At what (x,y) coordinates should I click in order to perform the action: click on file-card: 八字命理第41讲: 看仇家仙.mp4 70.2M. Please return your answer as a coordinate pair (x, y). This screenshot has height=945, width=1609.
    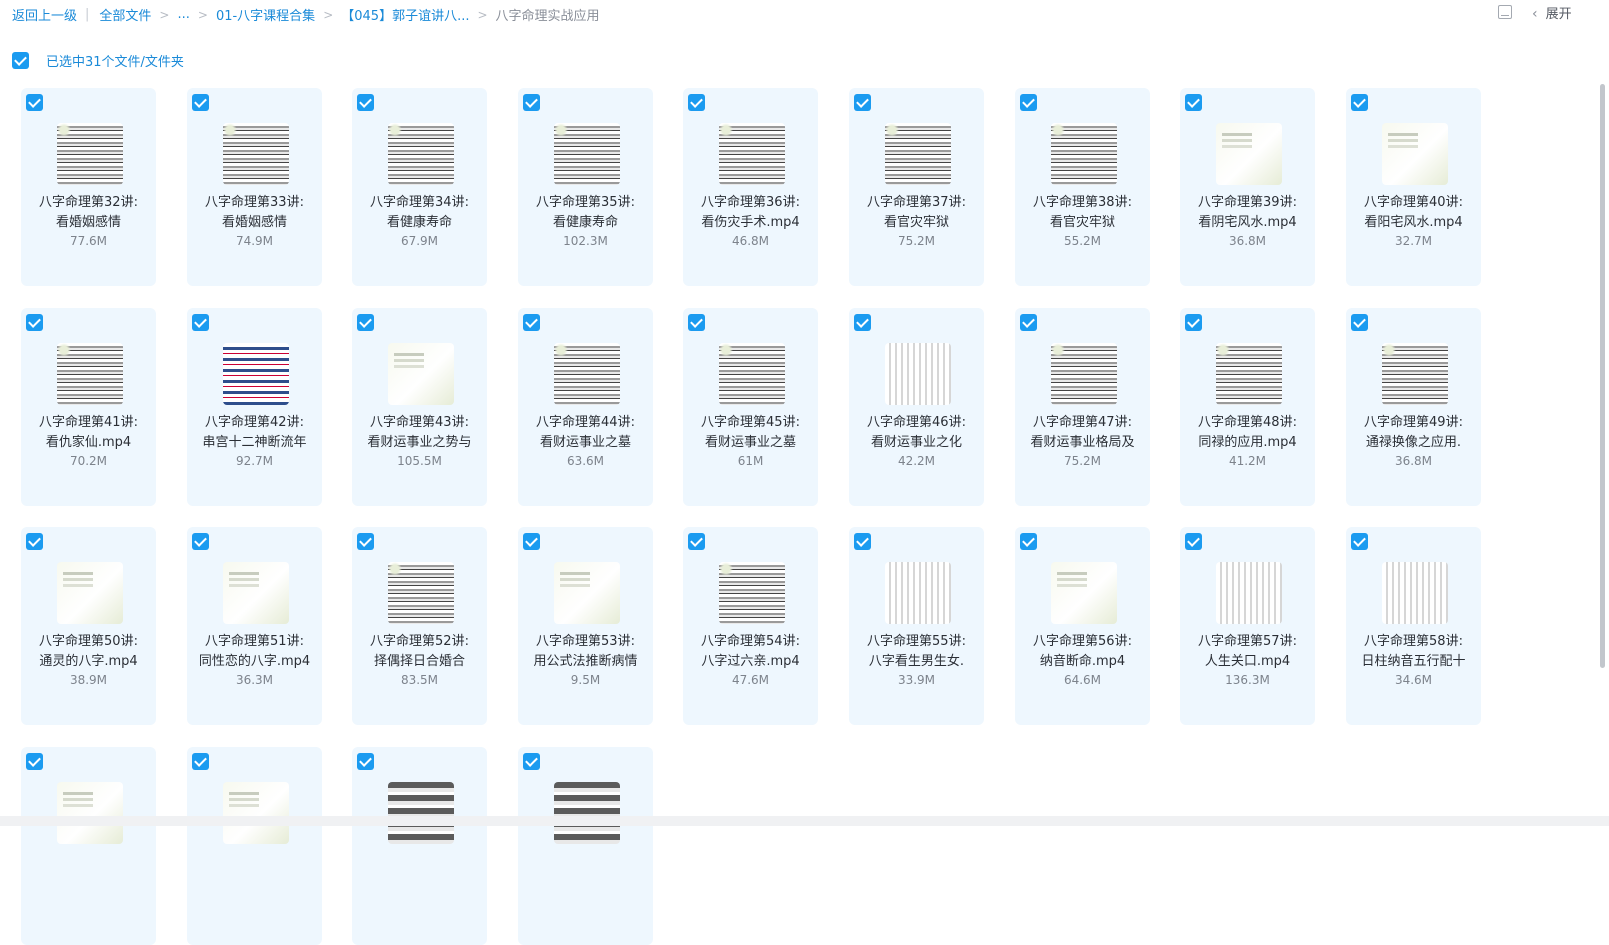
    Looking at the image, I should click on (88, 407).